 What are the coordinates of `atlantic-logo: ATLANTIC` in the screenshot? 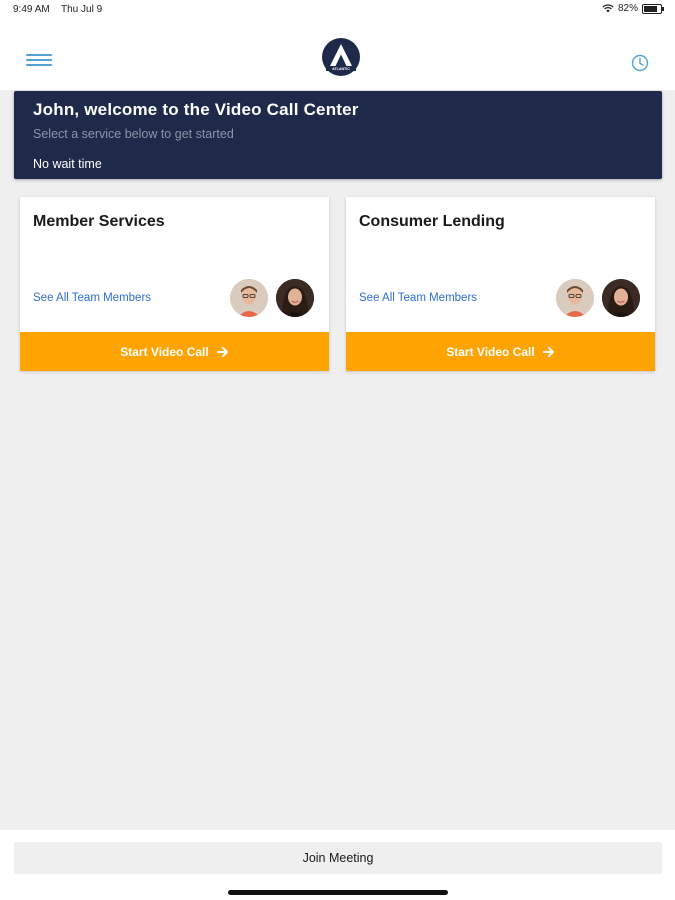 It's located at (341, 57).